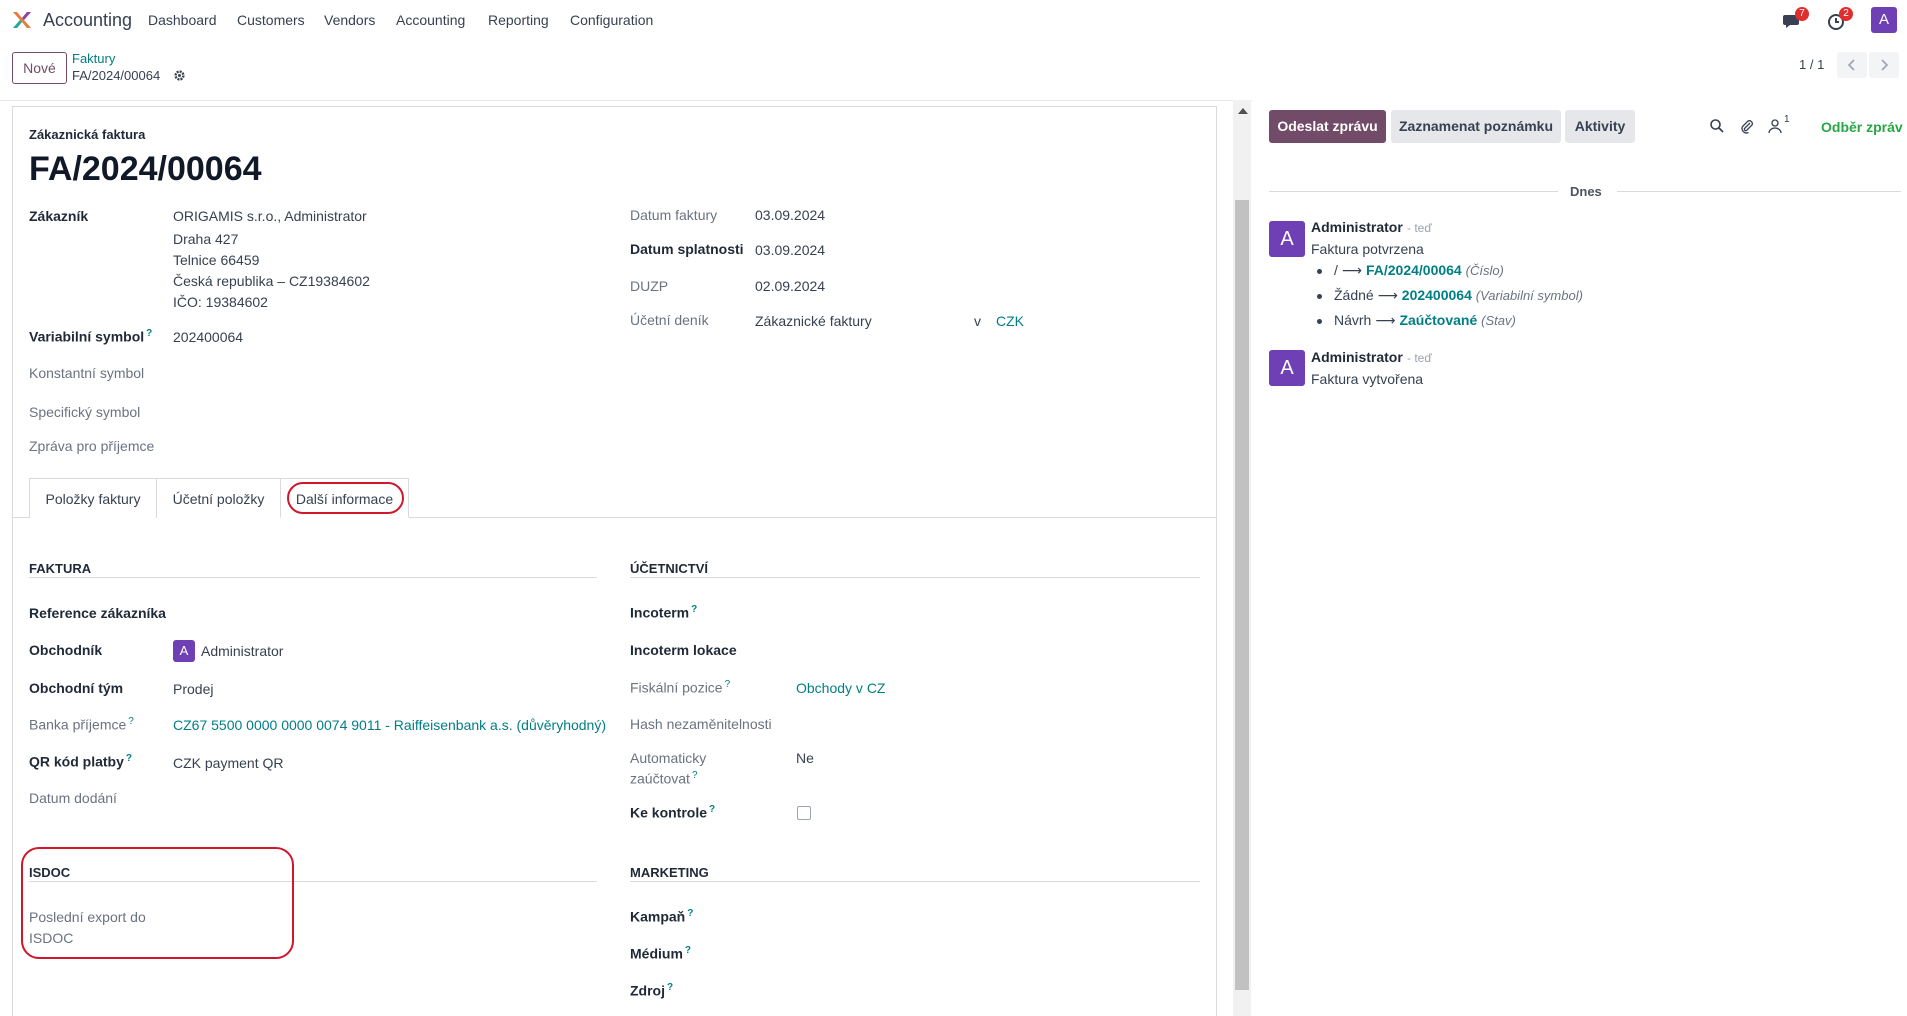 The height and width of the screenshot is (1016, 1907). What do you see at coordinates (87, 134) in the screenshot?
I see `doc-type: Zákaznická faktura` at bounding box center [87, 134].